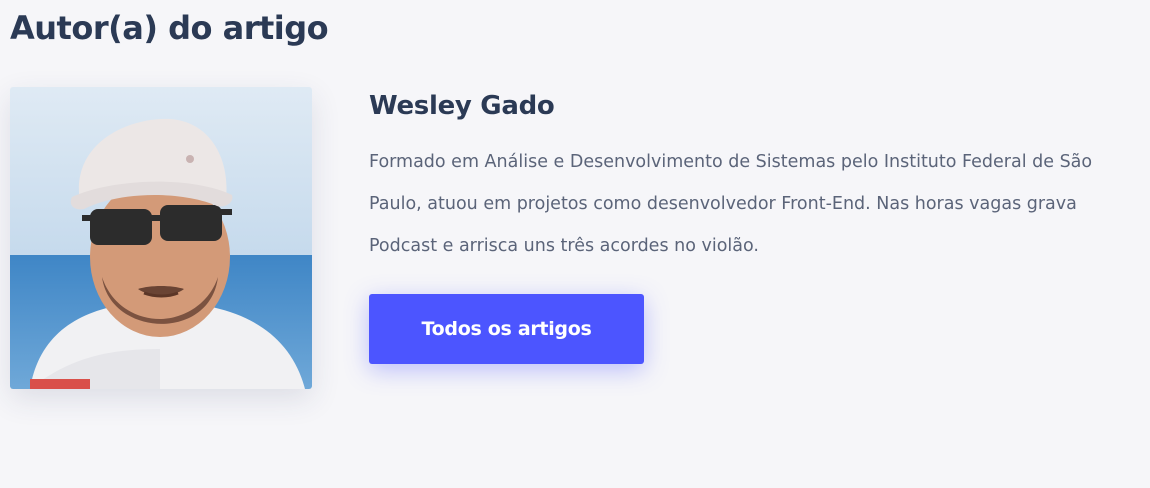 This screenshot has height=488, width=1150. I want to click on author-name: Wesley Gado, so click(462, 106).